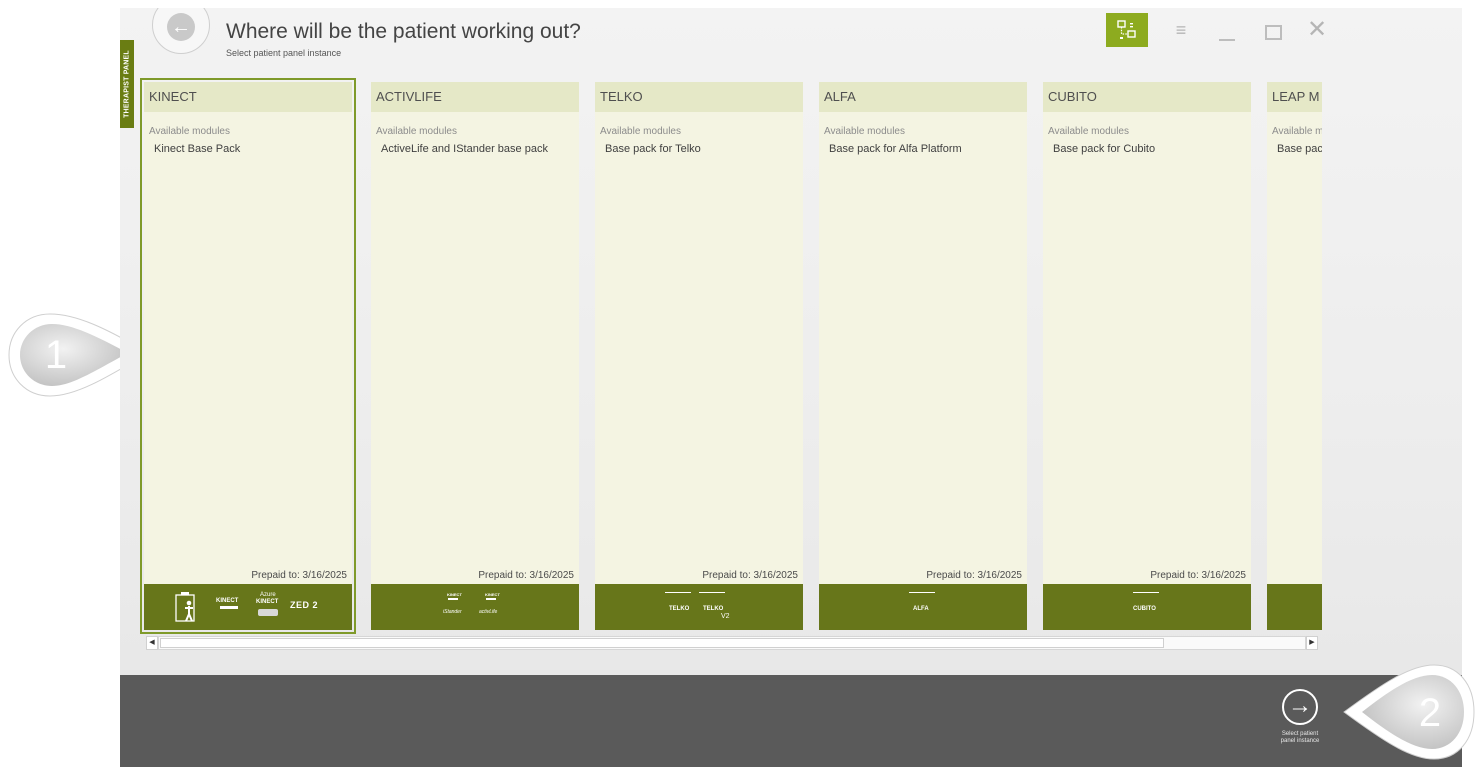 The width and height of the screenshot is (1480, 767). Describe the element at coordinates (1312, 643) in the screenshot. I see `scroll-right-icon: ▶` at that location.